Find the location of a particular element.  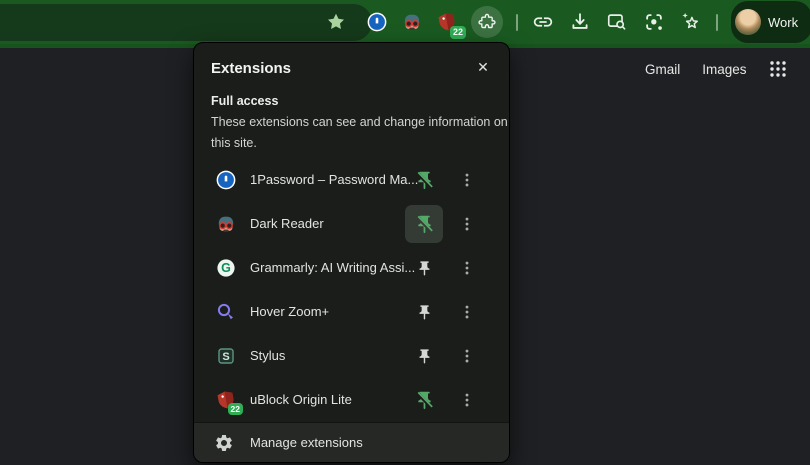

toolbar-action-icons is located at coordinates (617, 22).